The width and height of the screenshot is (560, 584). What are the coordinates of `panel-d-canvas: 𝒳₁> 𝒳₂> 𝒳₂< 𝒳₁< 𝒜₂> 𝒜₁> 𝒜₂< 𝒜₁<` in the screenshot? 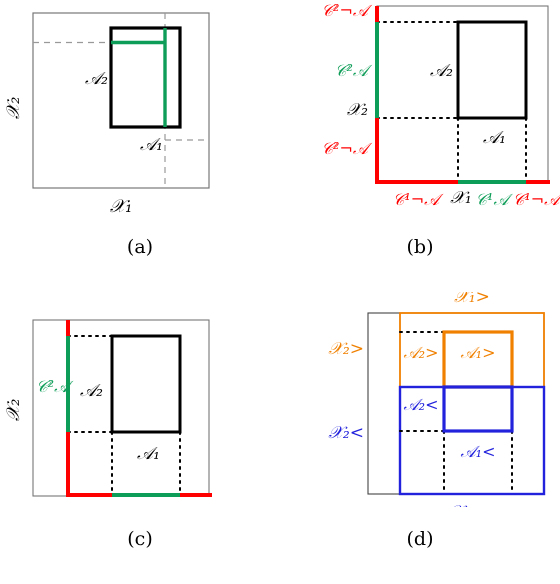 It's located at (437, 399).